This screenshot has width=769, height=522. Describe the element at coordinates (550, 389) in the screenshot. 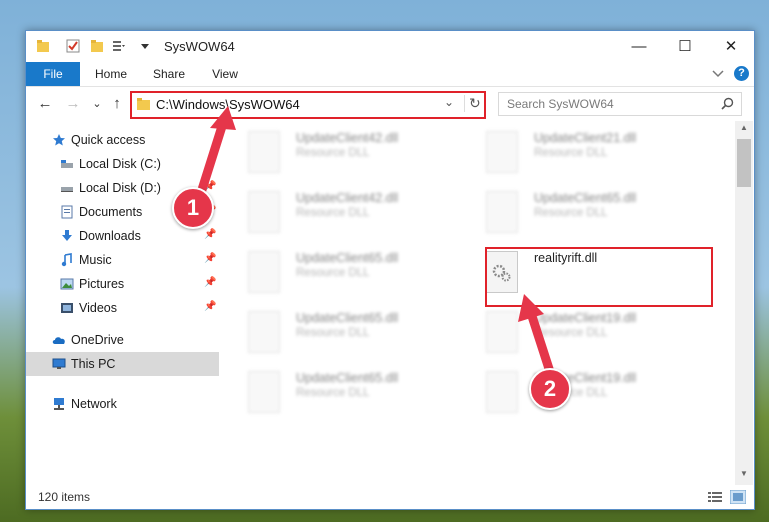

I see `callout-2: 2` at that location.